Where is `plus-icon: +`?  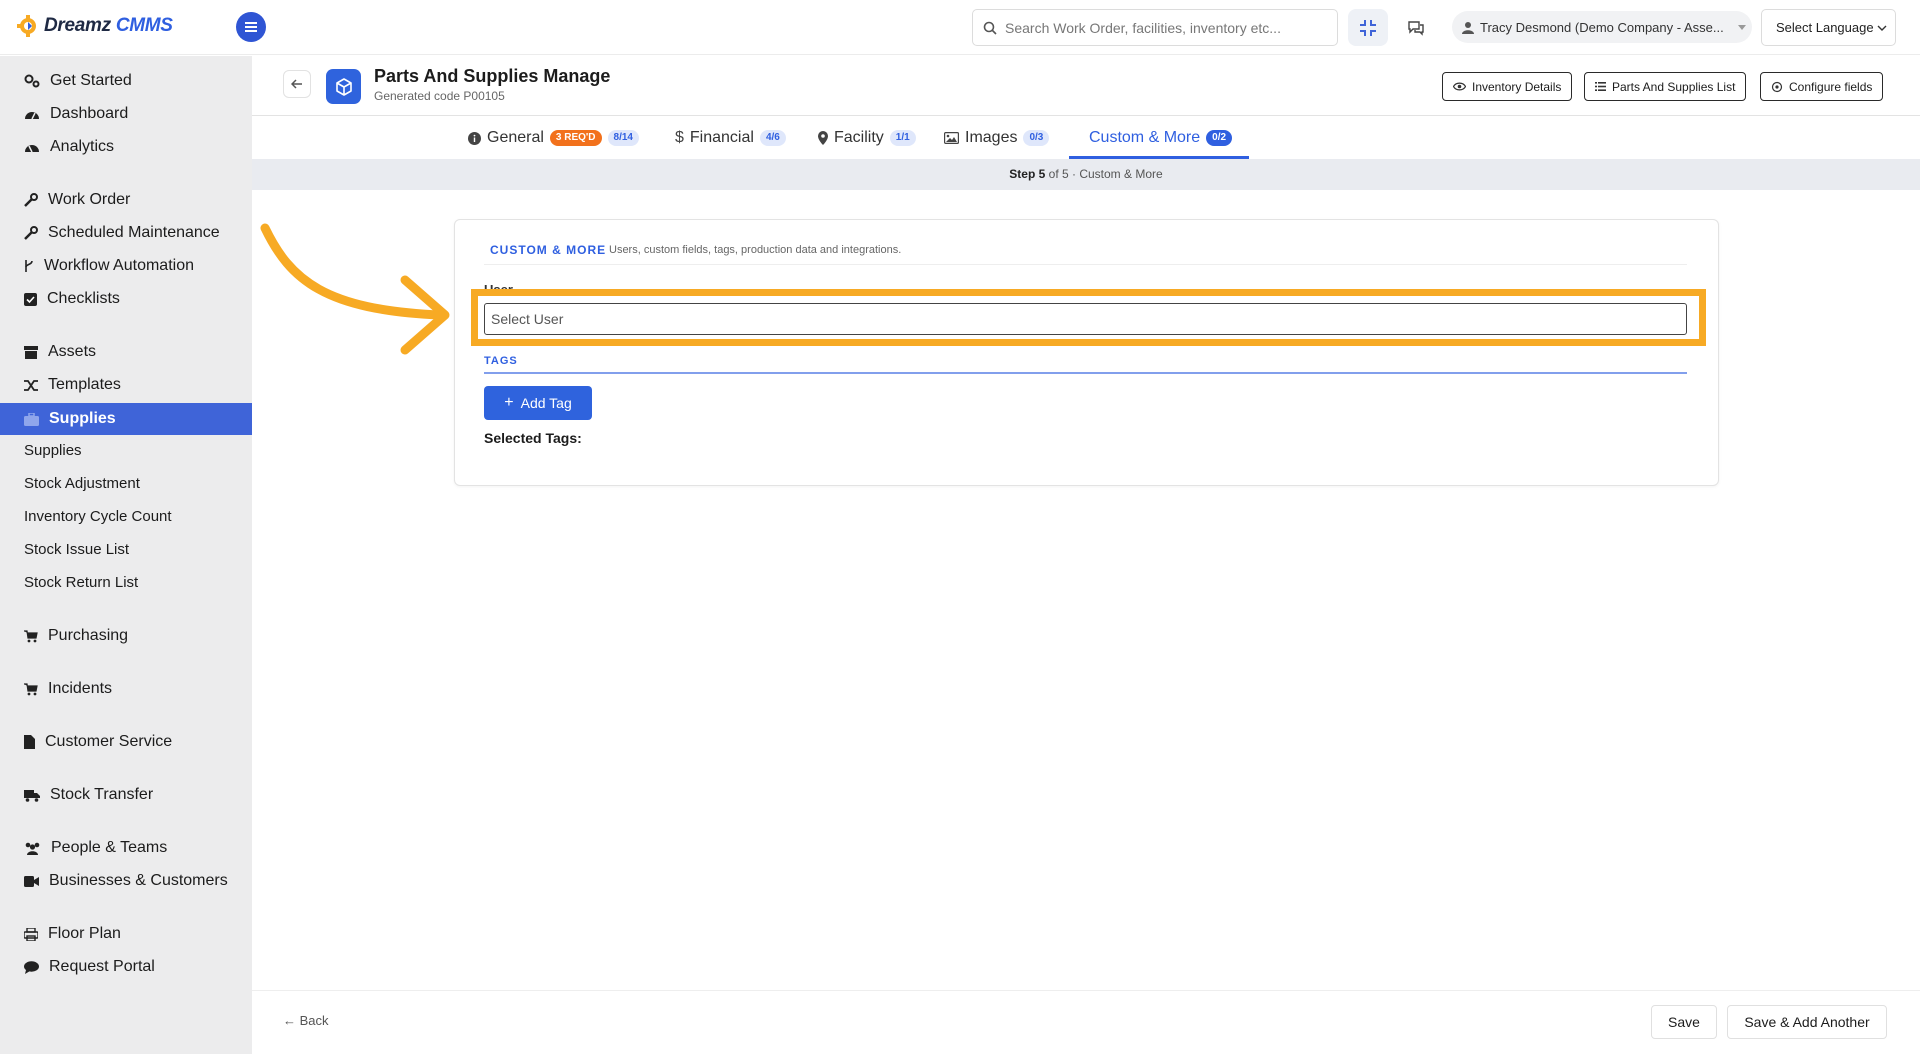 plus-icon: + is located at coordinates (509, 402).